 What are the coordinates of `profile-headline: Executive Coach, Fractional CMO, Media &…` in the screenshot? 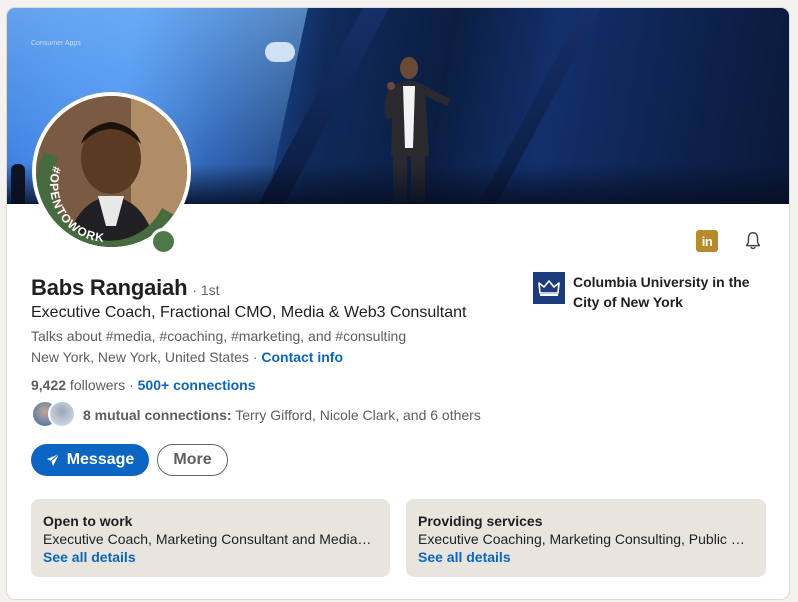 It's located at (249, 312).